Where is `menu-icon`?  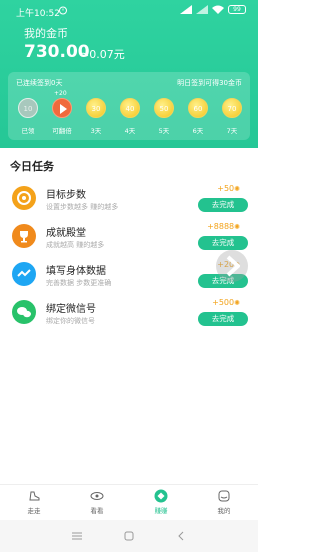
menu-icon is located at coordinates (77, 536).